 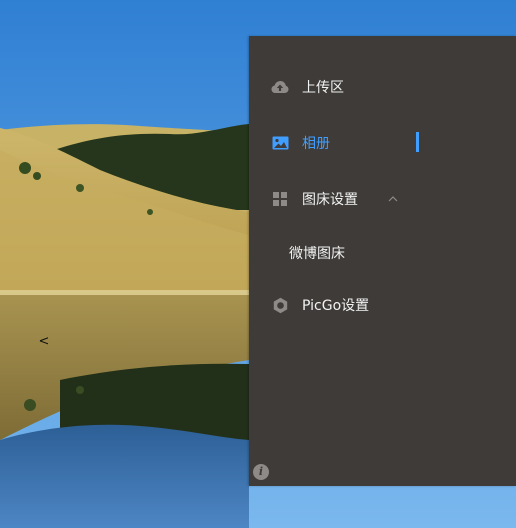 What do you see at coordinates (417, 142) in the screenshot?
I see `active-indicator` at bounding box center [417, 142].